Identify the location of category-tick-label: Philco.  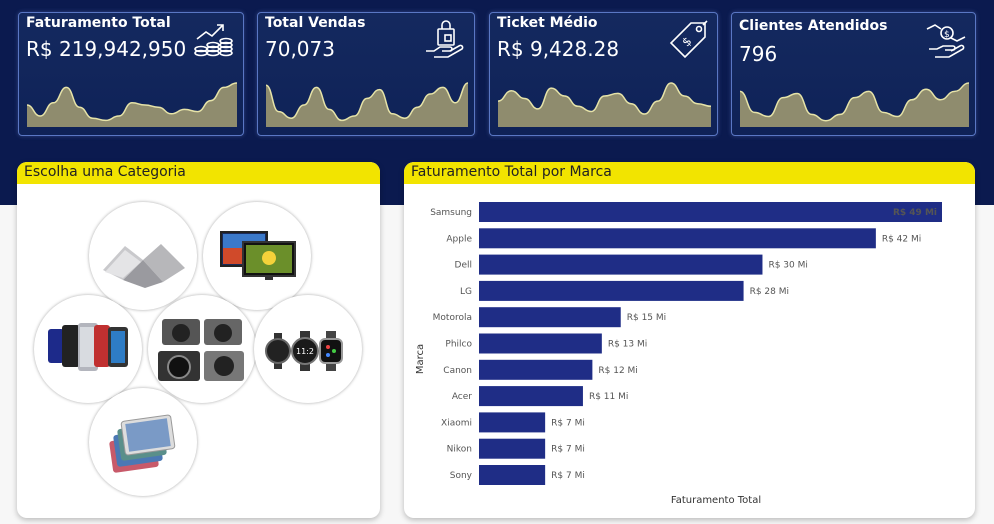
(458, 345).